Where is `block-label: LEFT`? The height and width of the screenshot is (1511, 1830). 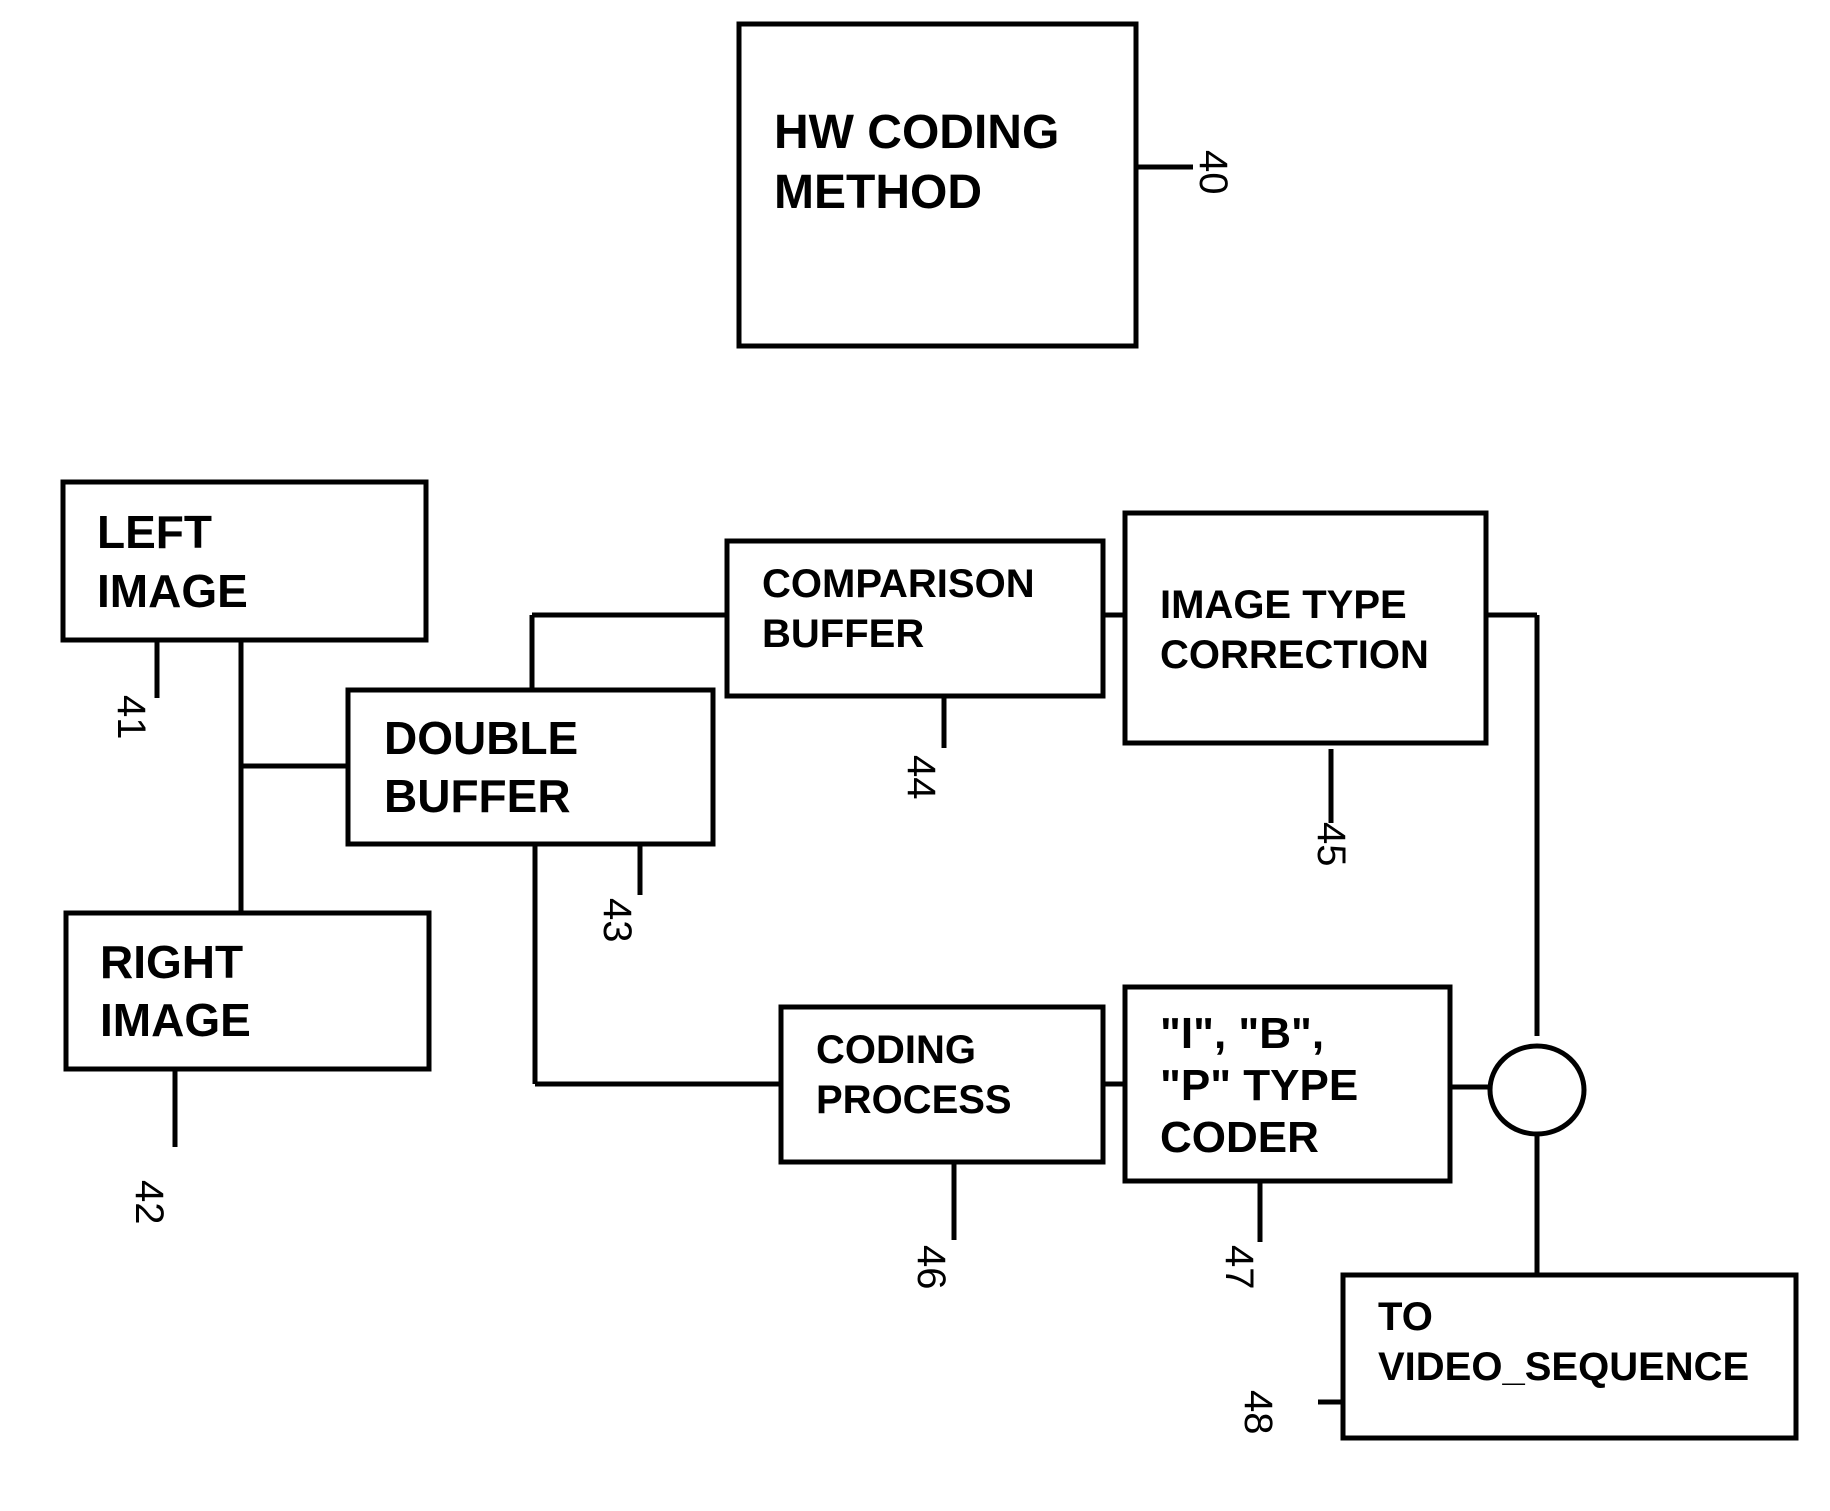 block-label: LEFT is located at coordinates (154, 532).